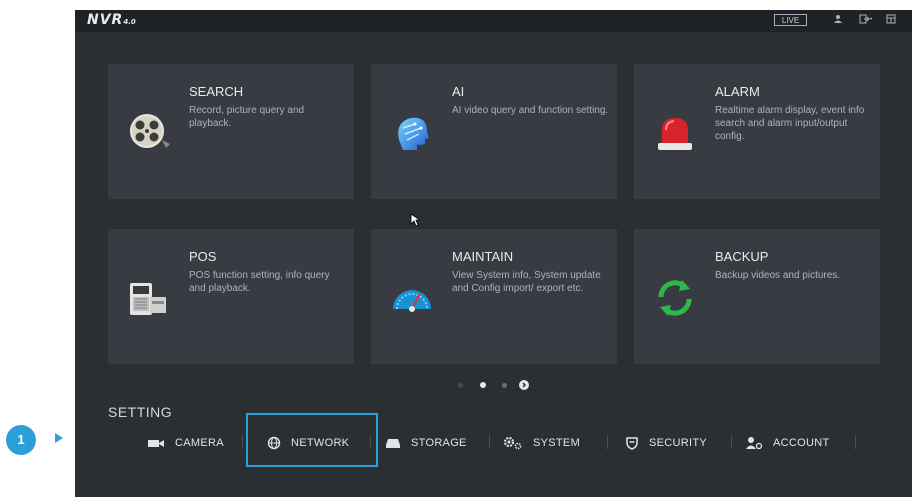 This screenshot has width=912, height=497. Describe the element at coordinates (412, 298) in the screenshot. I see `gauge-icon` at that location.